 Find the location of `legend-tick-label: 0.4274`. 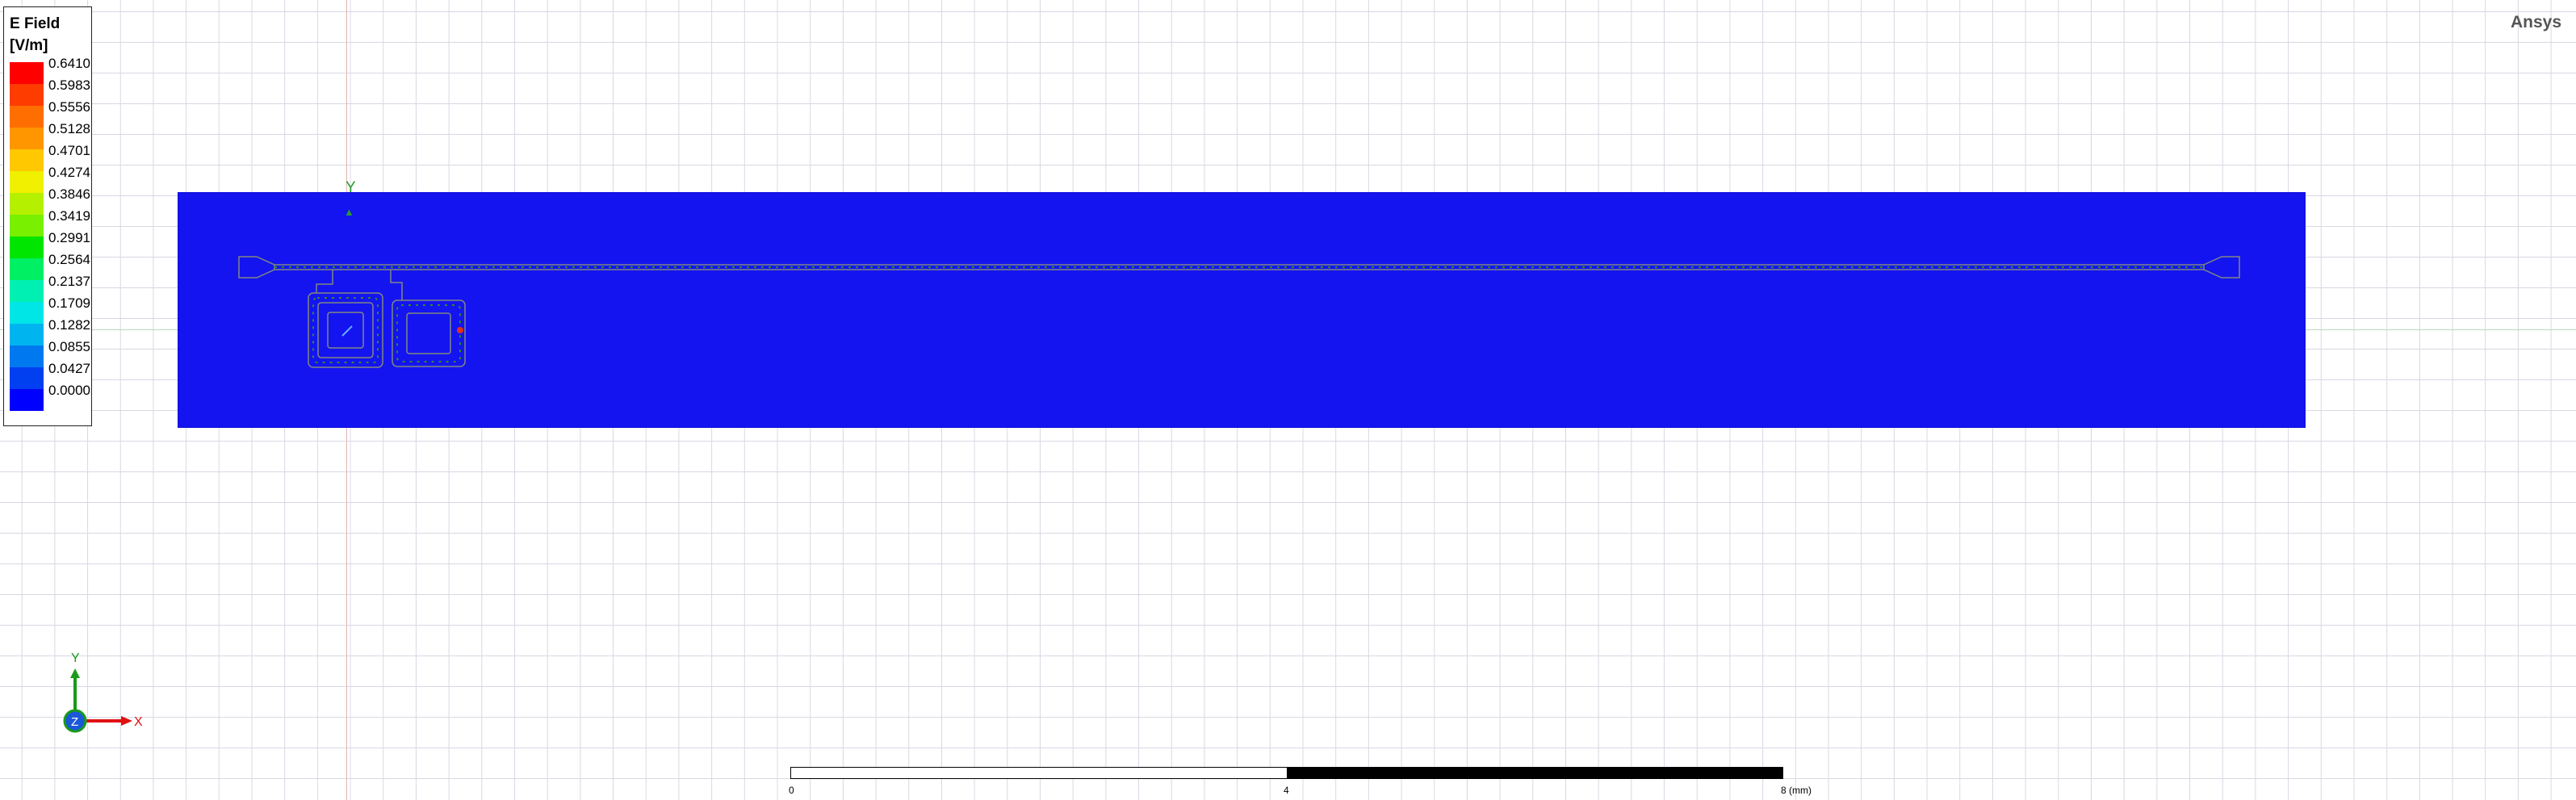

legend-tick-label: 0.4274 is located at coordinates (69, 173).